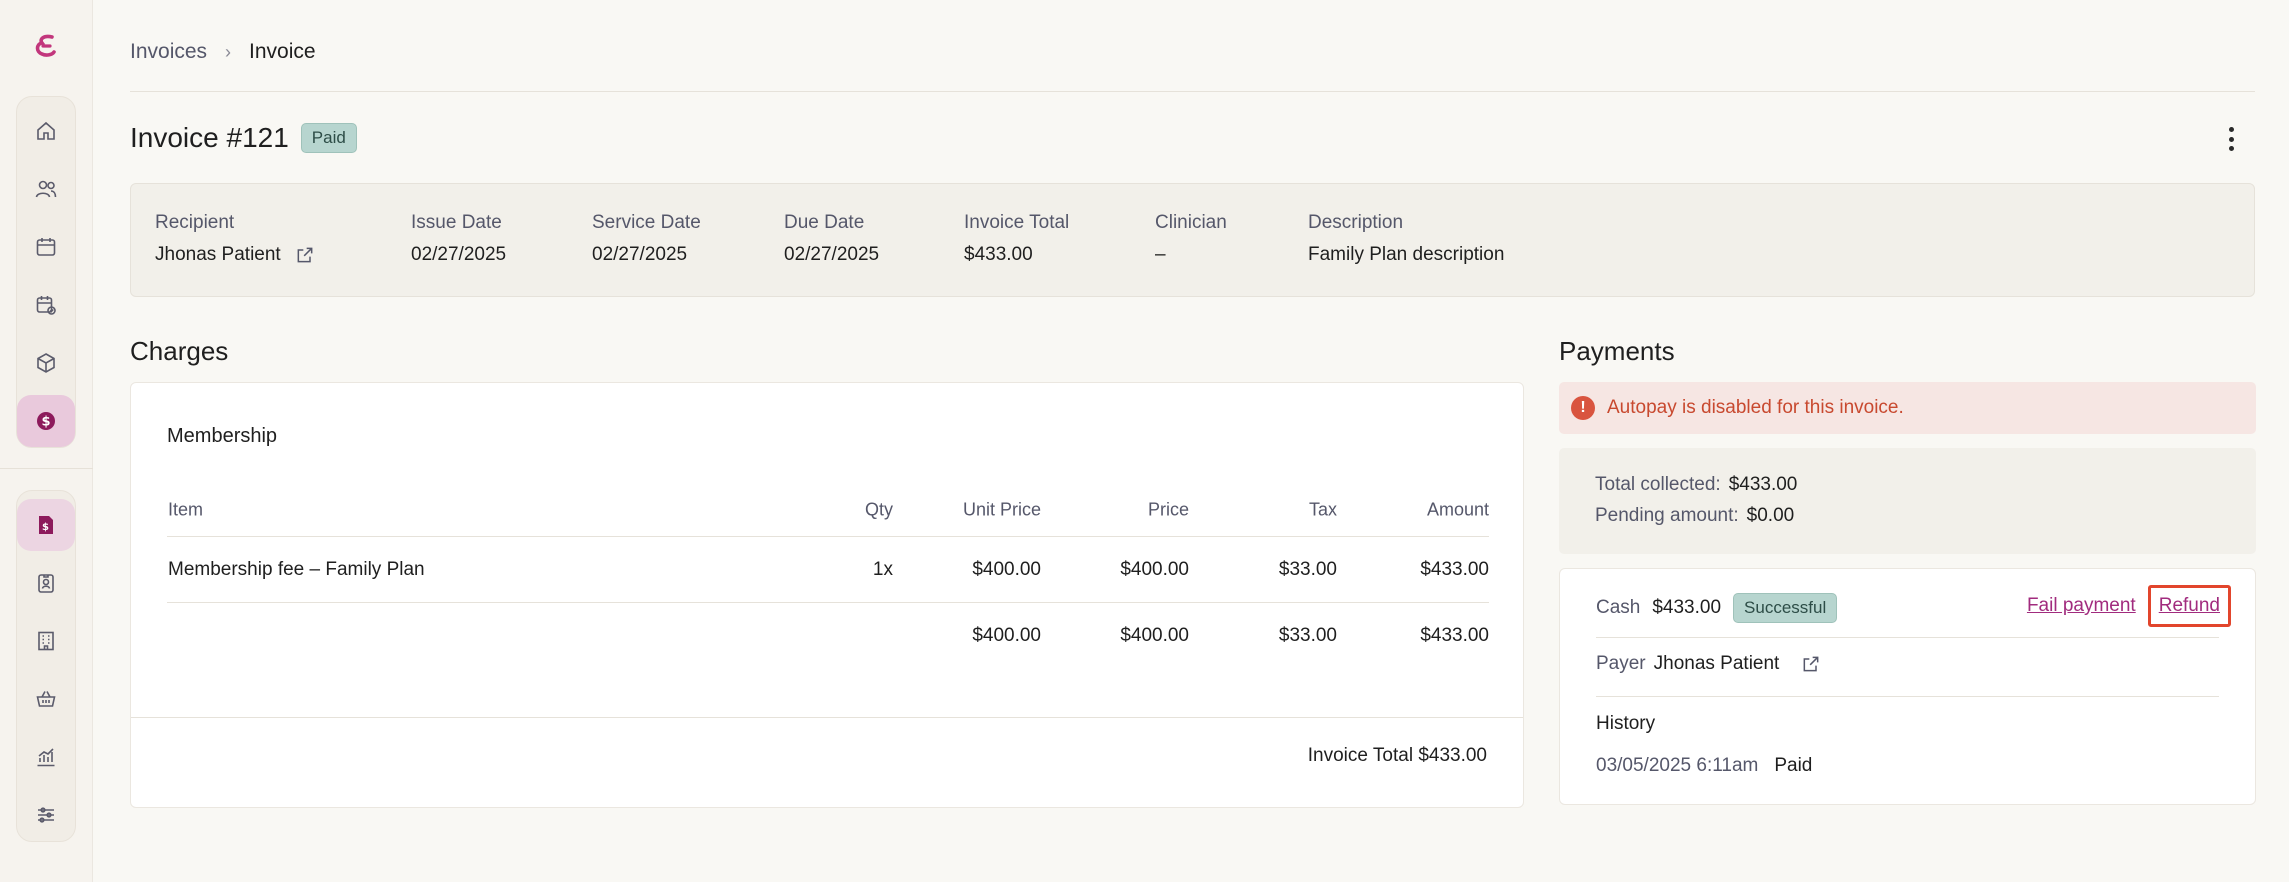  What do you see at coordinates (640, 254) in the screenshot?
I see `summary-service-value: 02/27/2025` at bounding box center [640, 254].